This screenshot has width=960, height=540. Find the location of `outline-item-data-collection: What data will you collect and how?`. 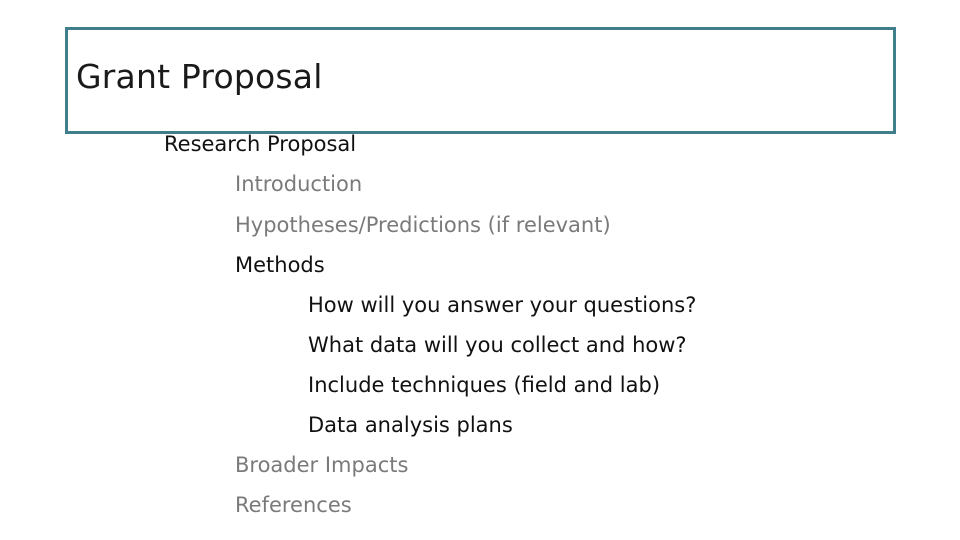

outline-item-data-collection: What data will you collect and how? is located at coordinates (497, 345).